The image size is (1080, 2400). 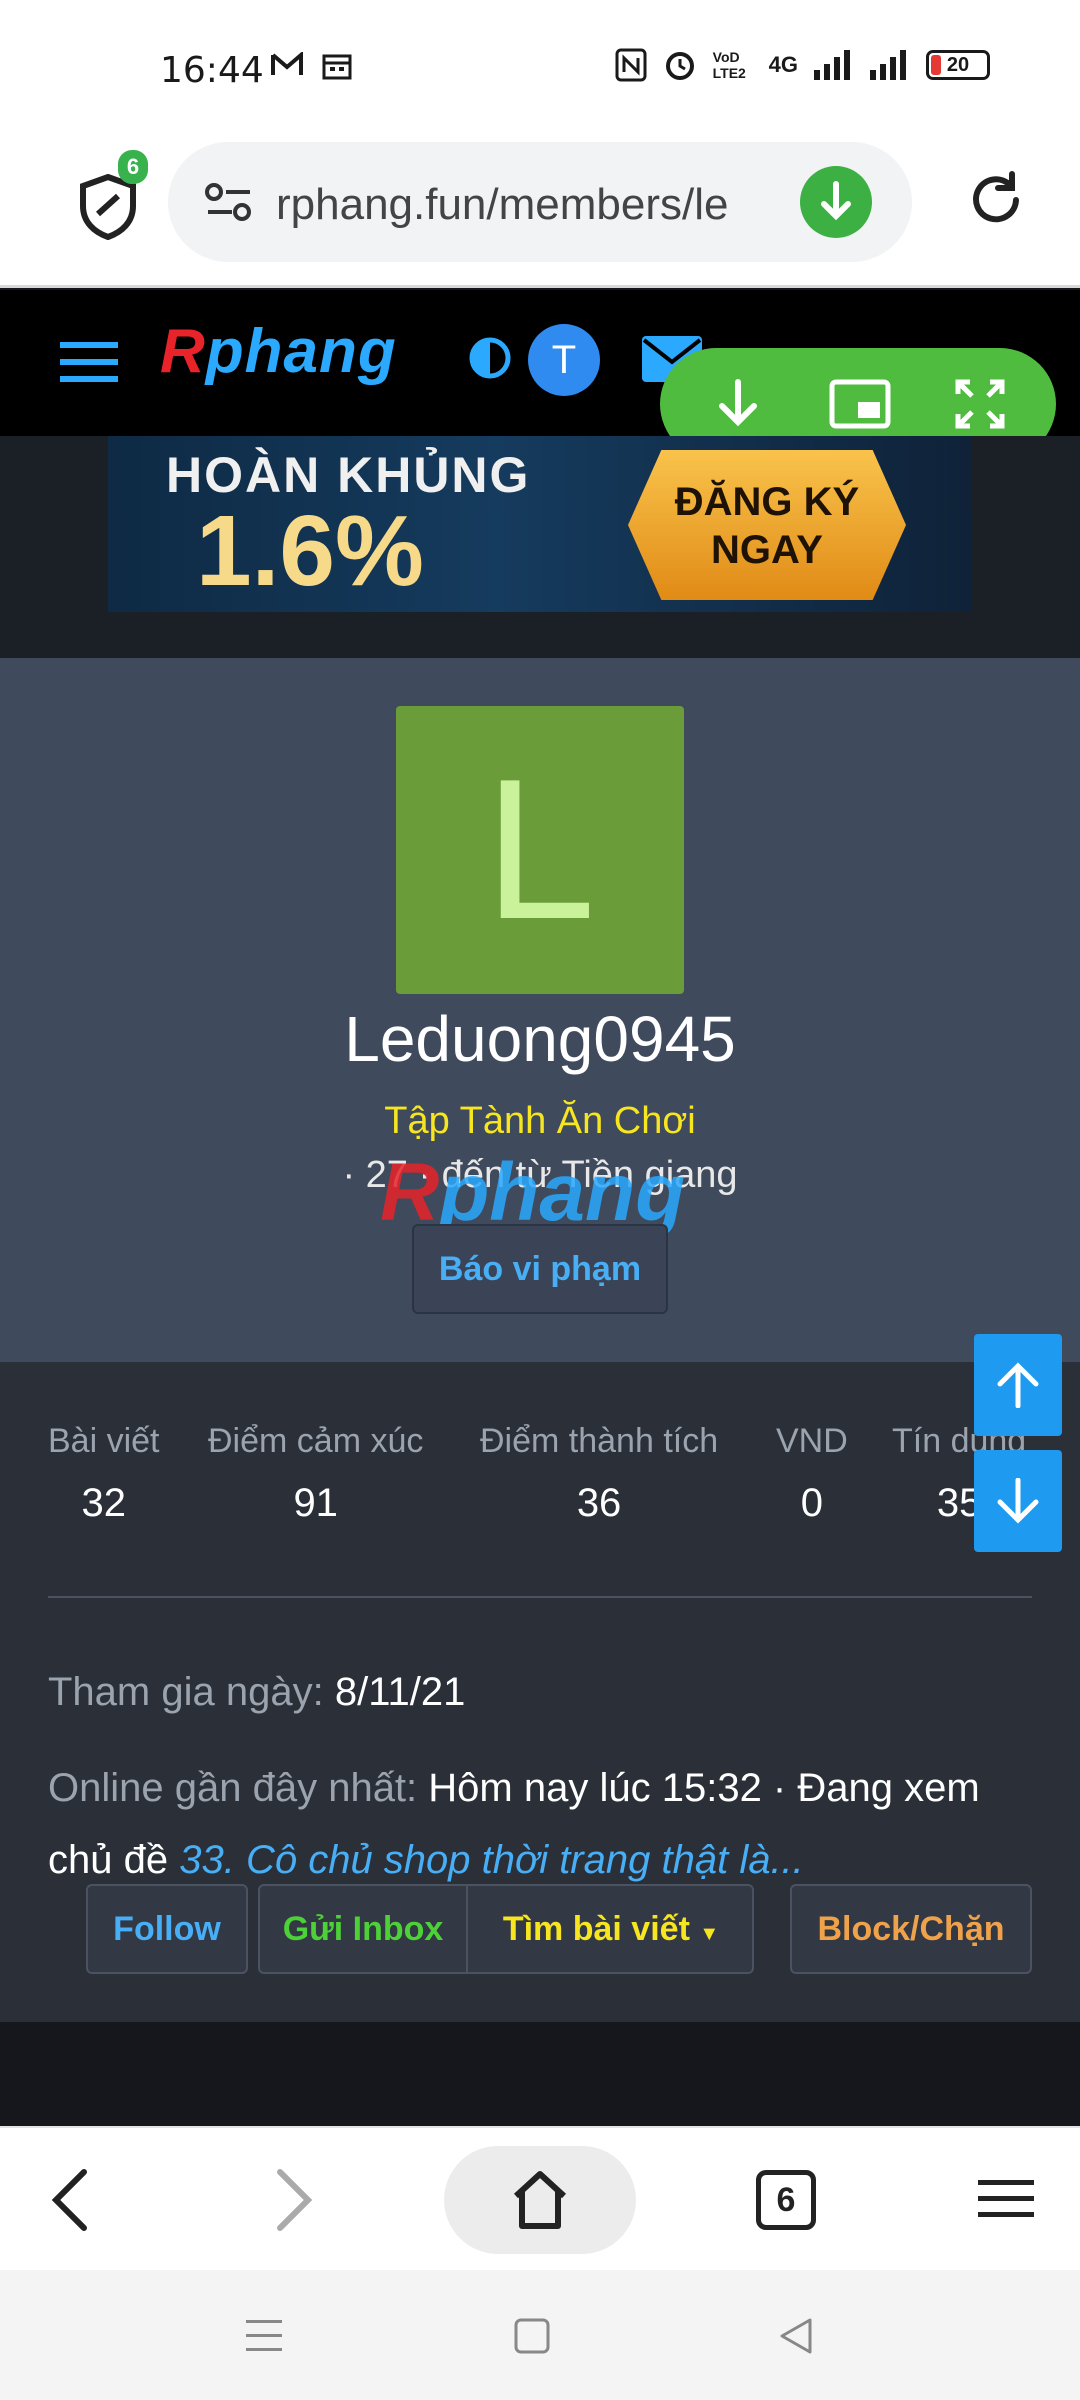 I want to click on forward-icon, so click(x=294, y=2200).